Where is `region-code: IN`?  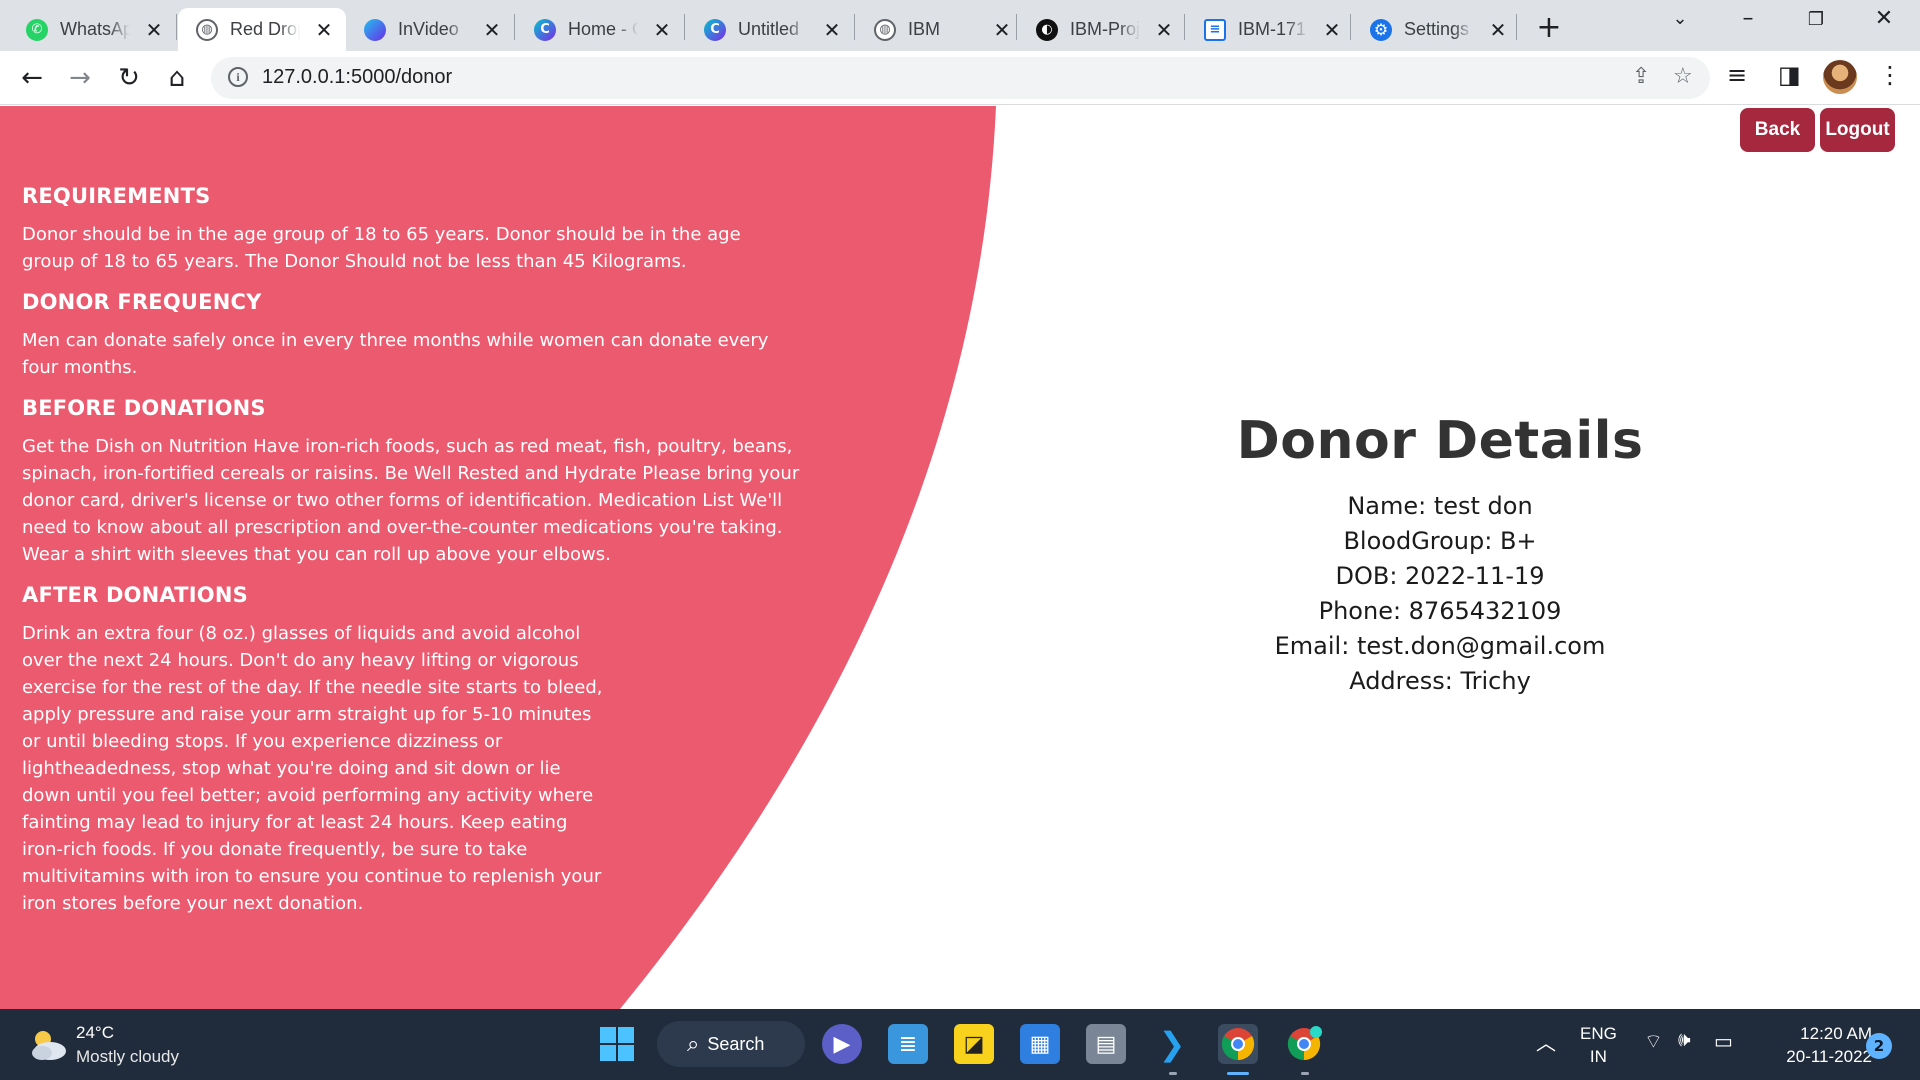 region-code: IN is located at coordinates (1598, 1056).